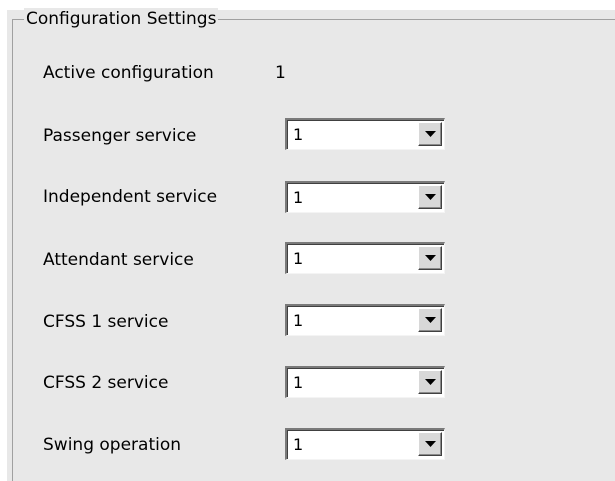  Describe the element at coordinates (365, 444) in the screenshot. I see `swing-operation-select: 1` at that location.